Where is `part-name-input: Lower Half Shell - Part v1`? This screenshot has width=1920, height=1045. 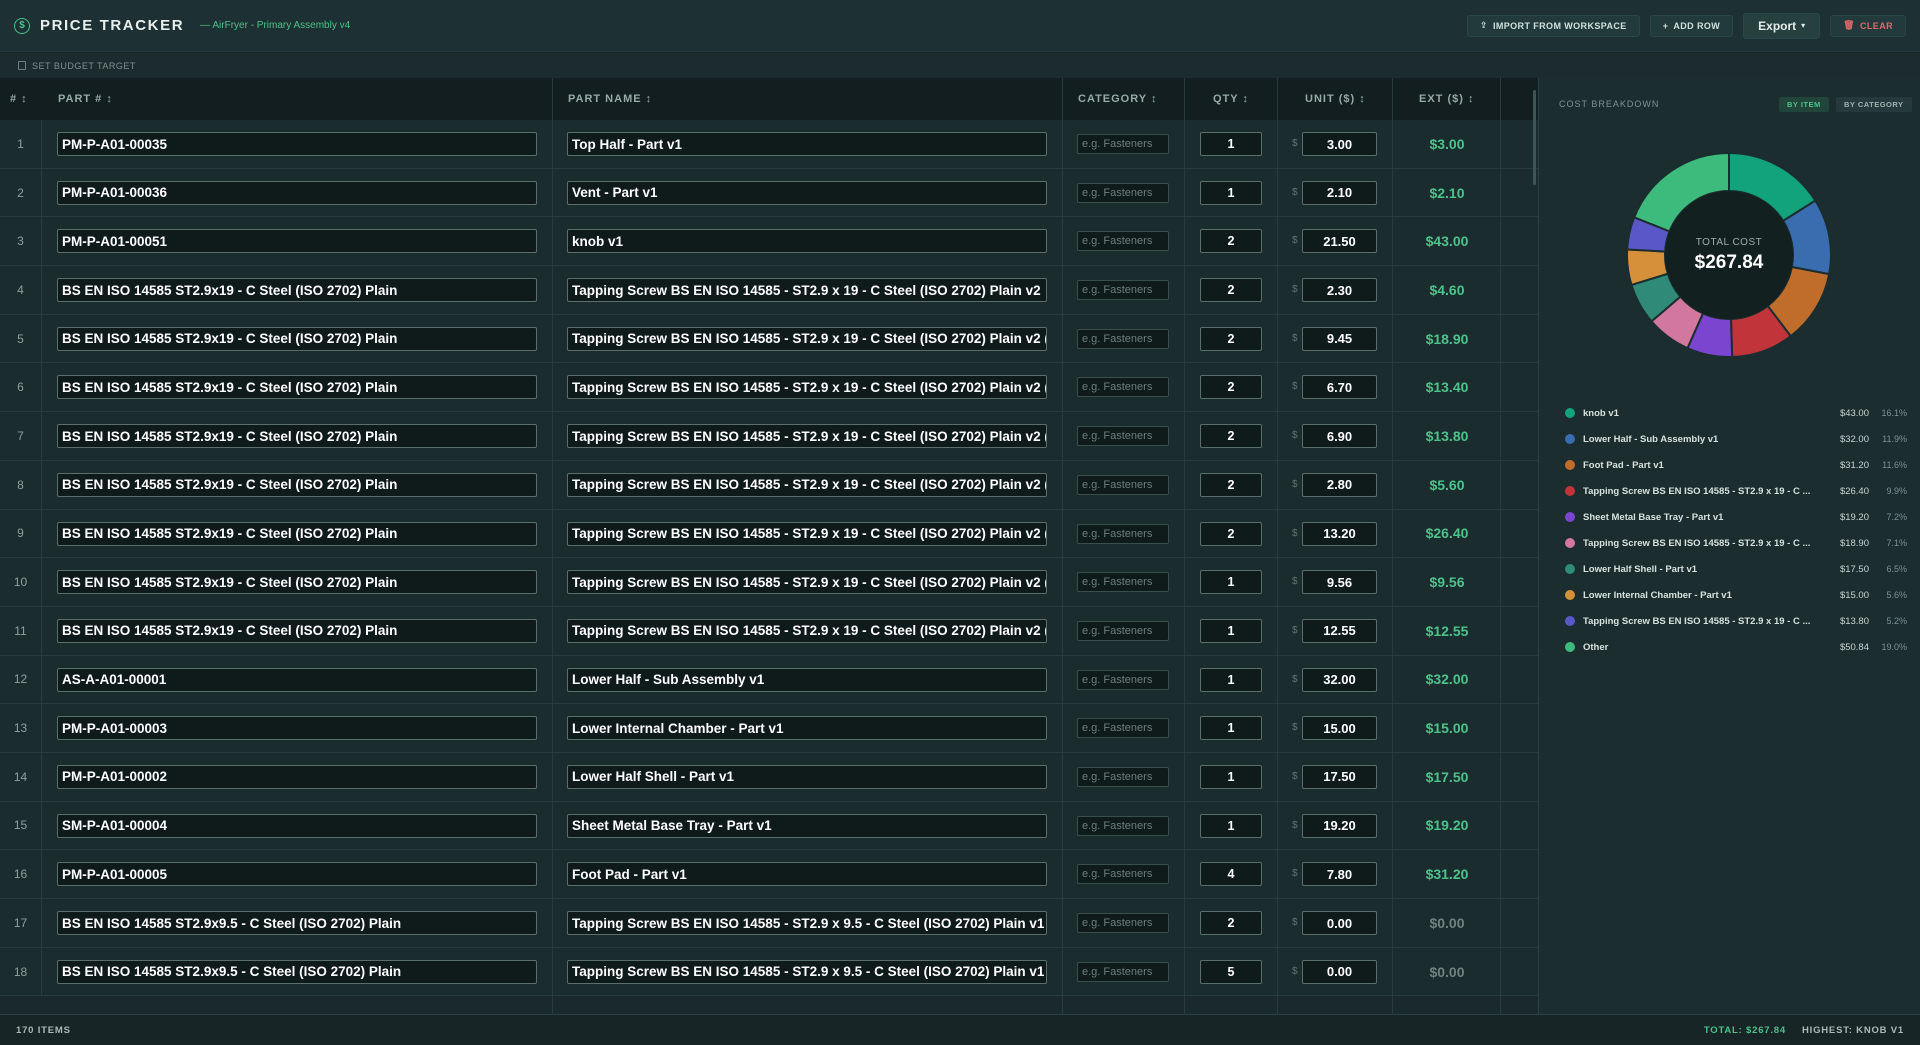 part-name-input: Lower Half Shell - Part v1 is located at coordinates (807, 776).